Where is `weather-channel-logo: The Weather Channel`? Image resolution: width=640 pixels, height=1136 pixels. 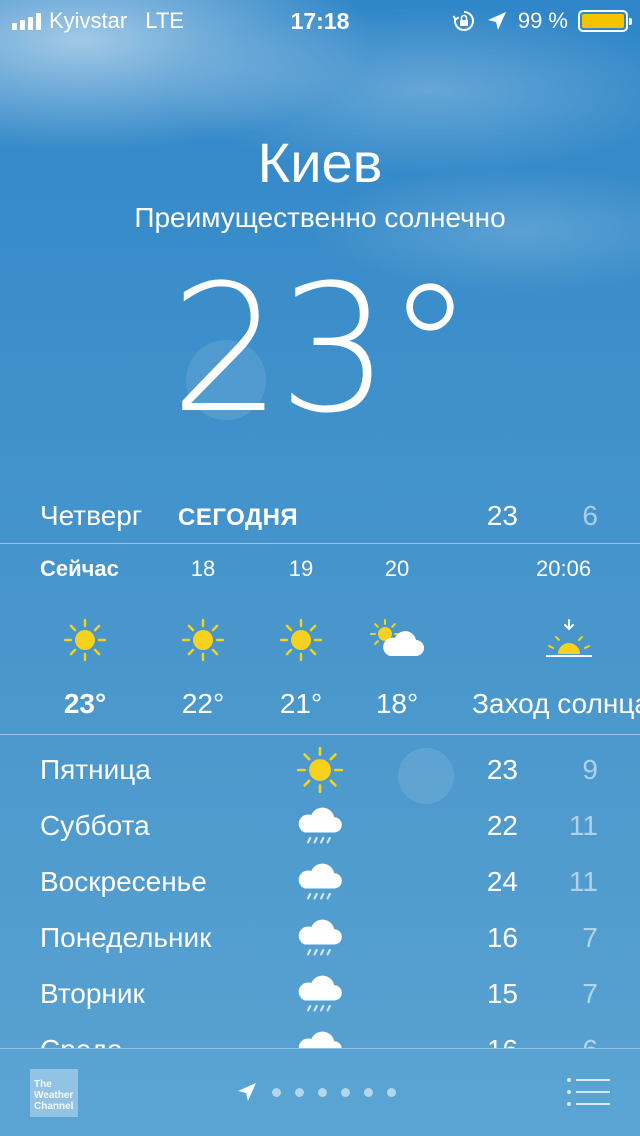 weather-channel-logo: The Weather Channel is located at coordinates (54, 1093).